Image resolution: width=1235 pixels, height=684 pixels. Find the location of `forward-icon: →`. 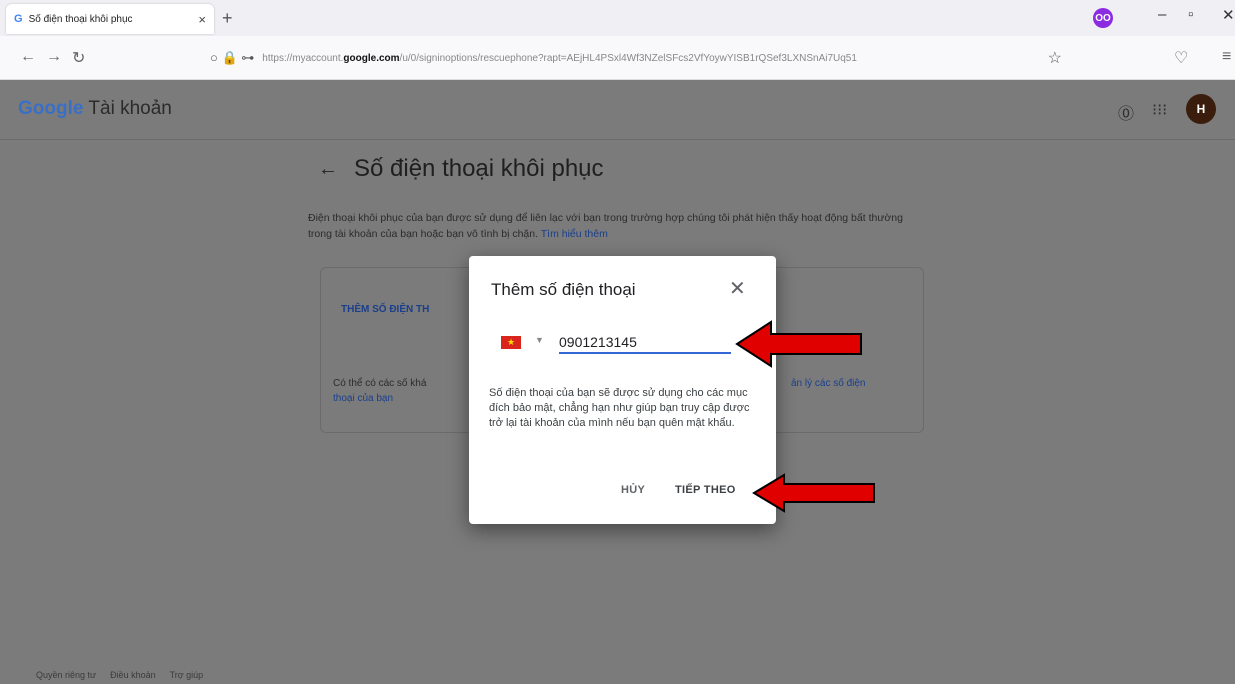

forward-icon: → is located at coordinates (54, 57).